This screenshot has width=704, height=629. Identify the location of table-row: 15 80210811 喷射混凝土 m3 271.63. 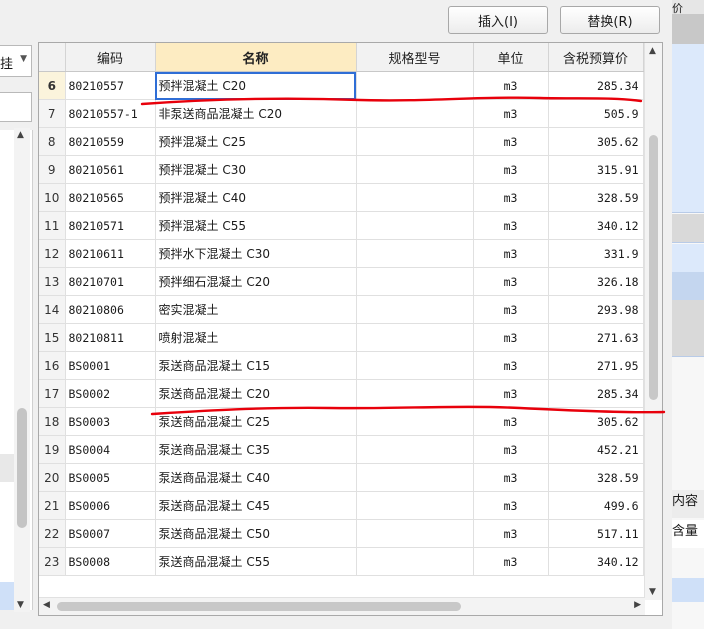
(341, 337).